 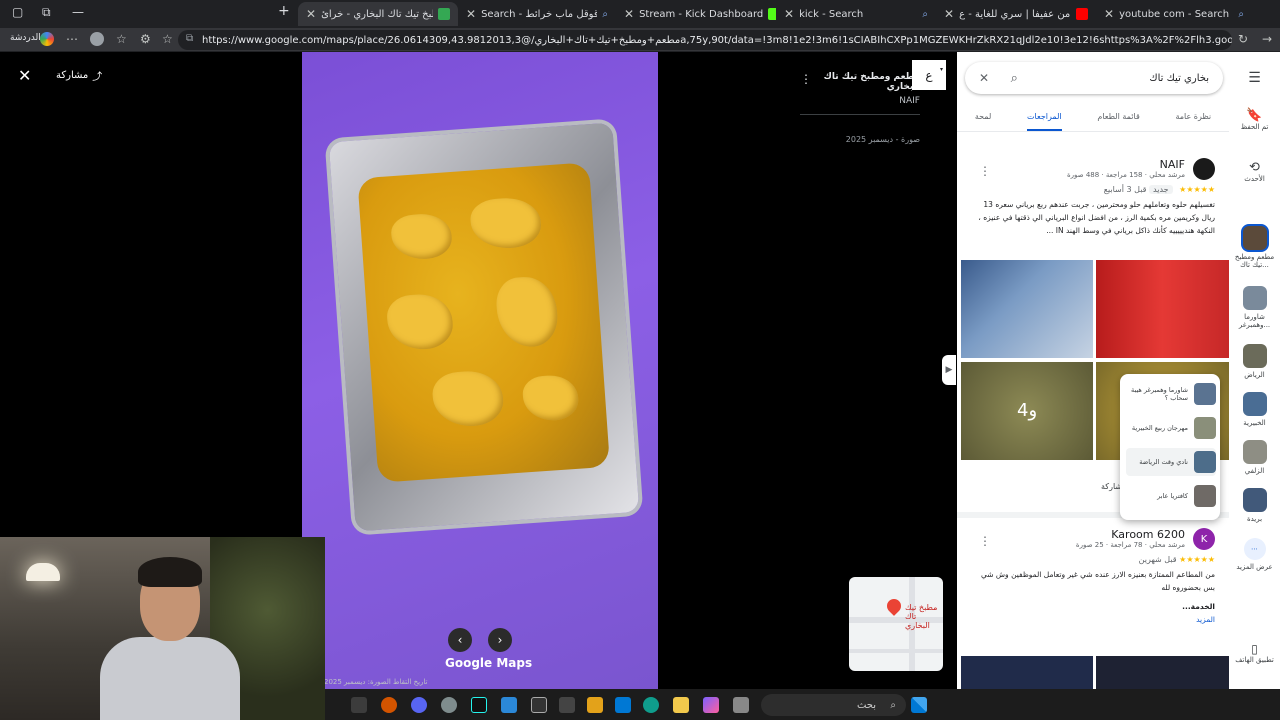 I want to click on bookmark-icon: 🔖, so click(x=1254, y=115).